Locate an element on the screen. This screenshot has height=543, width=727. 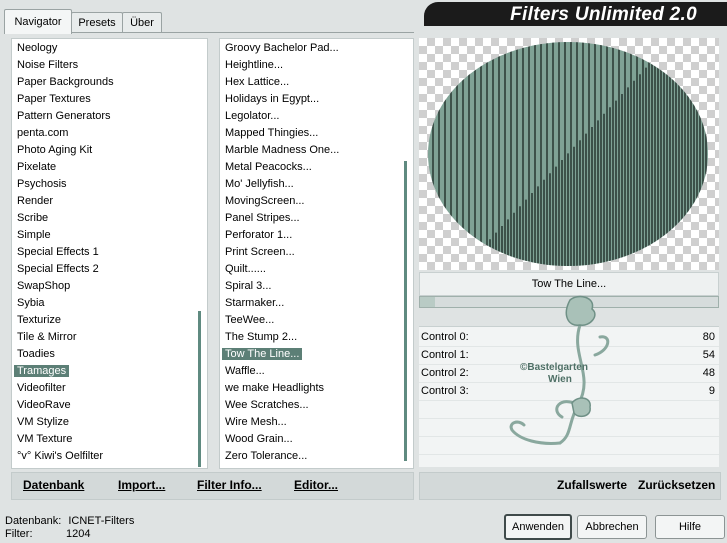
category-item: Photo Aging Kit is located at coordinates (63, 150).